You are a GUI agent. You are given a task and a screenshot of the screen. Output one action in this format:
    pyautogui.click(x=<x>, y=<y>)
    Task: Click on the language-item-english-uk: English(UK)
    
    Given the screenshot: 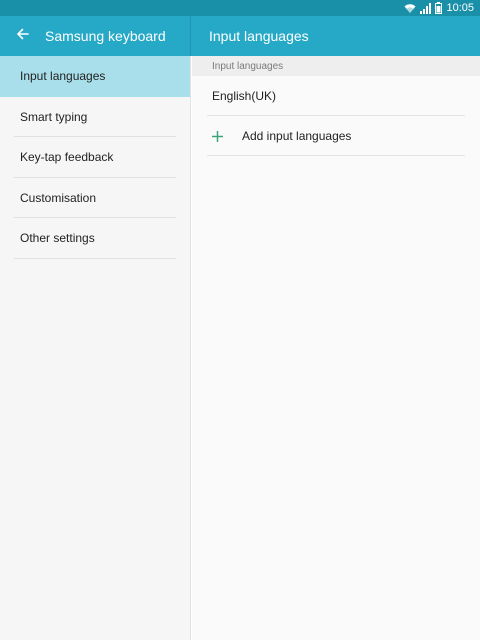 What is the action you would take?
    pyautogui.click(x=336, y=96)
    